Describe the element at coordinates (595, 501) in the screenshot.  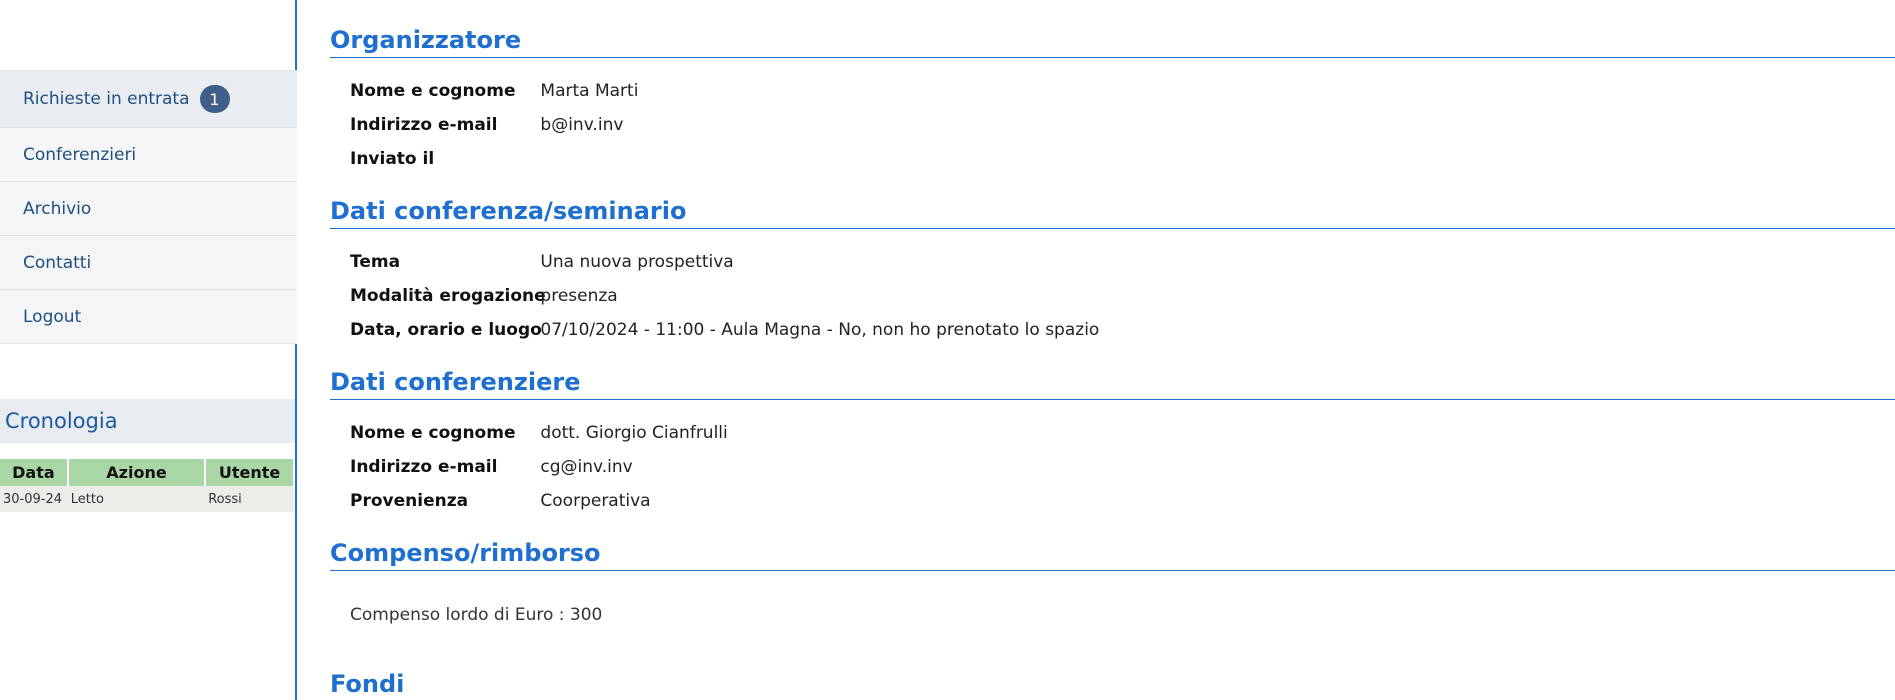
I see `field-value: Coorperativa` at that location.